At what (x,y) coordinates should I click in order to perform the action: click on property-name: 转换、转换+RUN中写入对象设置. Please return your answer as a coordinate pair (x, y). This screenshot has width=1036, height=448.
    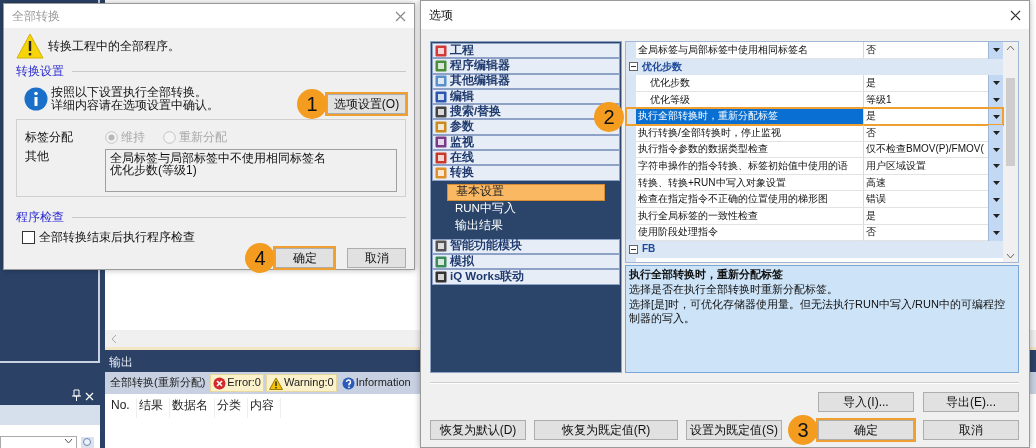
    Looking at the image, I should click on (750, 183).